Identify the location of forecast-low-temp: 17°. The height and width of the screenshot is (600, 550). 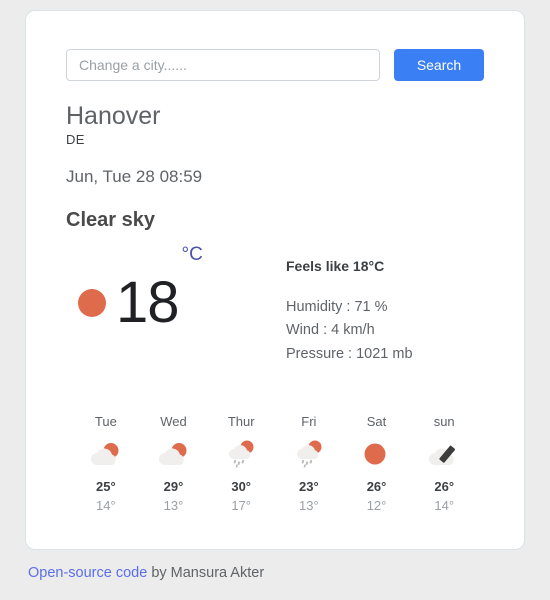
(241, 505).